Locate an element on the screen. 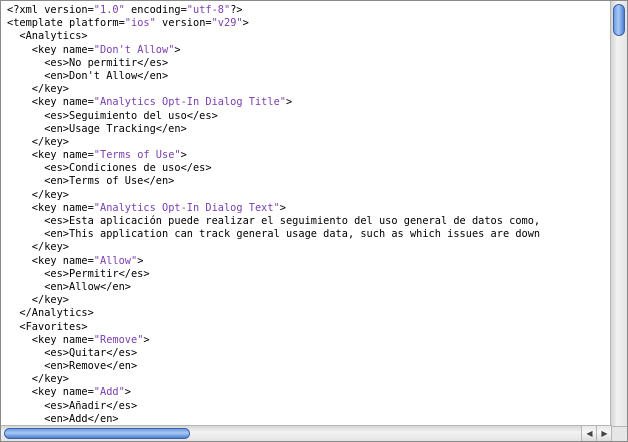 This screenshot has width=628, height=442. code-line: <key name="Allow"> is located at coordinates (309, 261).